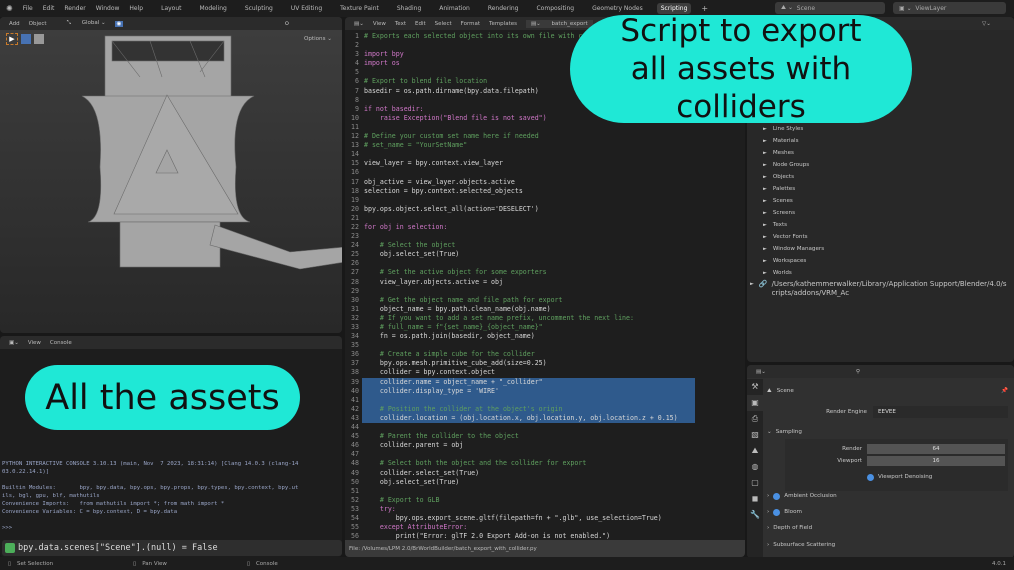 The height and width of the screenshot is (570, 1014). I want to click on sampling-panel-header: ⌄ Sampling, so click(887, 432).